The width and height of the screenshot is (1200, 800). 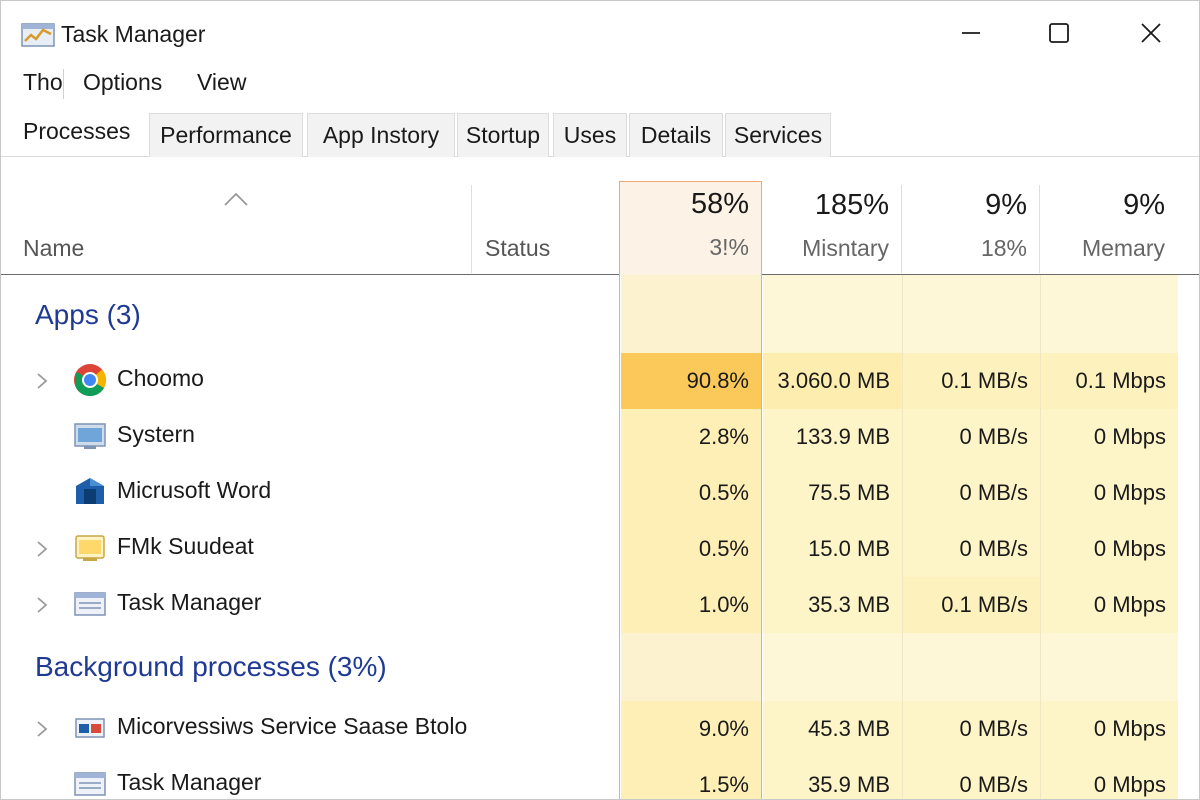 I want to click on maximize-icon, so click(x=1059, y=33).